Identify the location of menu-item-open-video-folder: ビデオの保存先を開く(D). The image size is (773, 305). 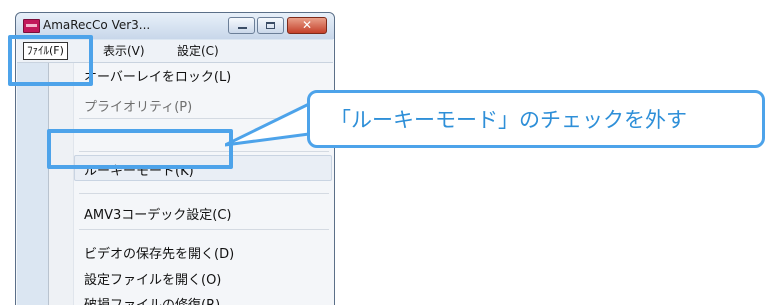
(159, 252).